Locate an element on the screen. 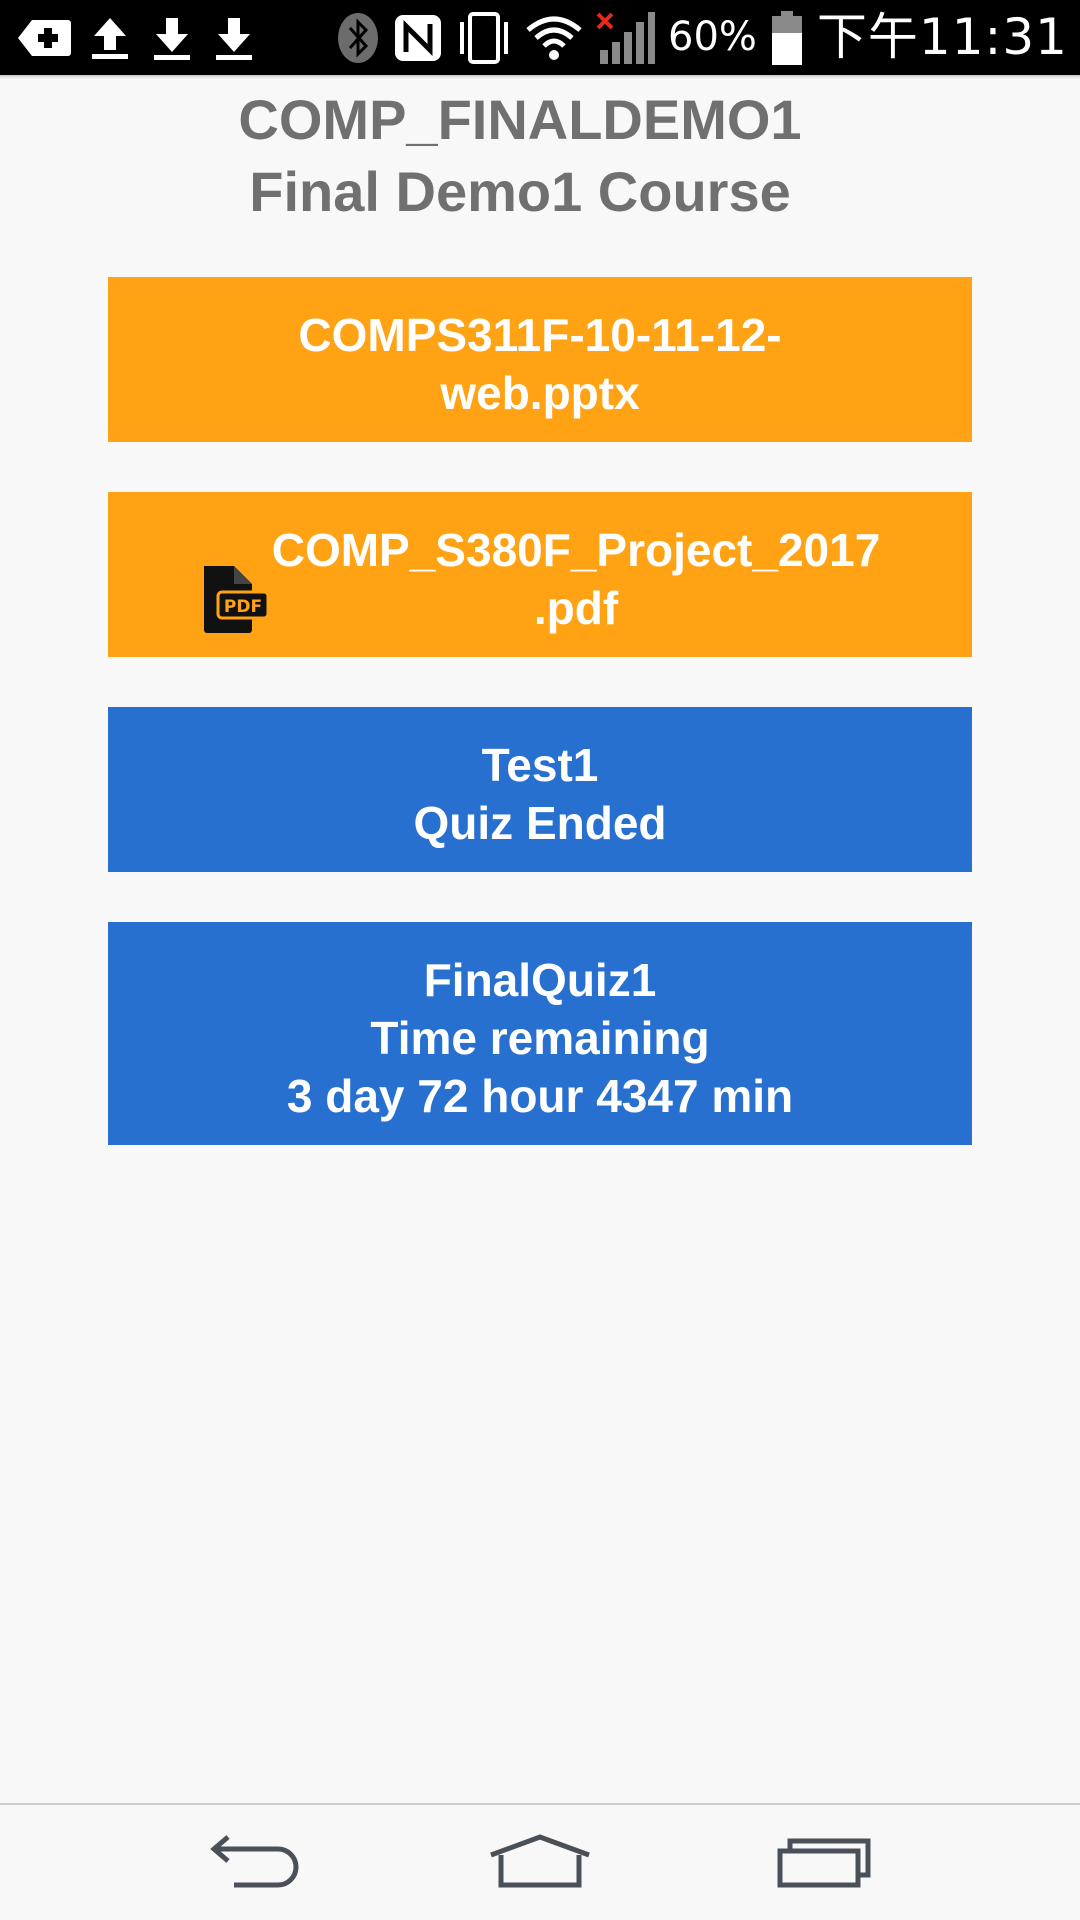 The height and width of the screenshot is (1920, 1080). back-icon is located at coordinates (254, 1860).